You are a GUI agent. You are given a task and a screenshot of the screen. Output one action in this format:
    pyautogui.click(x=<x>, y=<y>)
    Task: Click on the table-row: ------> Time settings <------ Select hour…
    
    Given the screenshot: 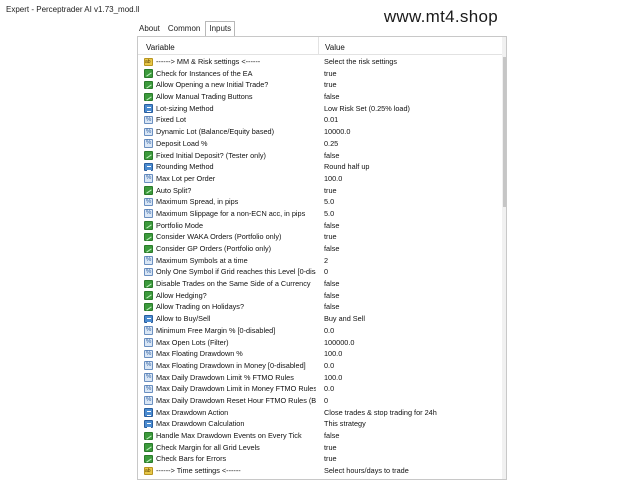 What is the action you would take?
    pyautogui.click(x=319, y=471)
    